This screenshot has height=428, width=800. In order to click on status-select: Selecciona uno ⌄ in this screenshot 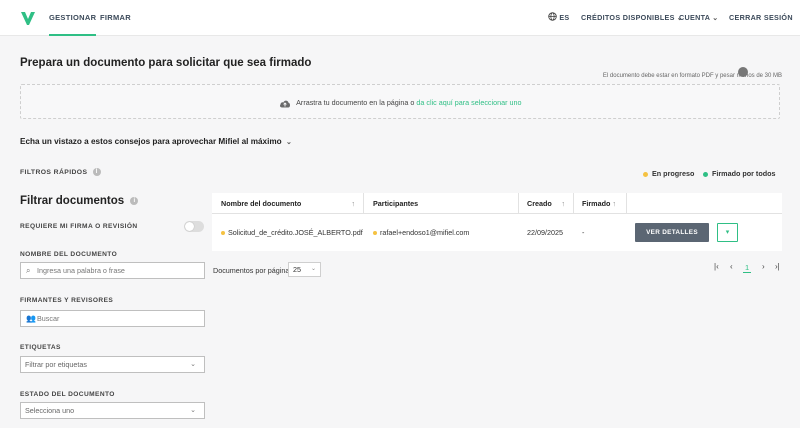, I will do `click(112, 410)`.